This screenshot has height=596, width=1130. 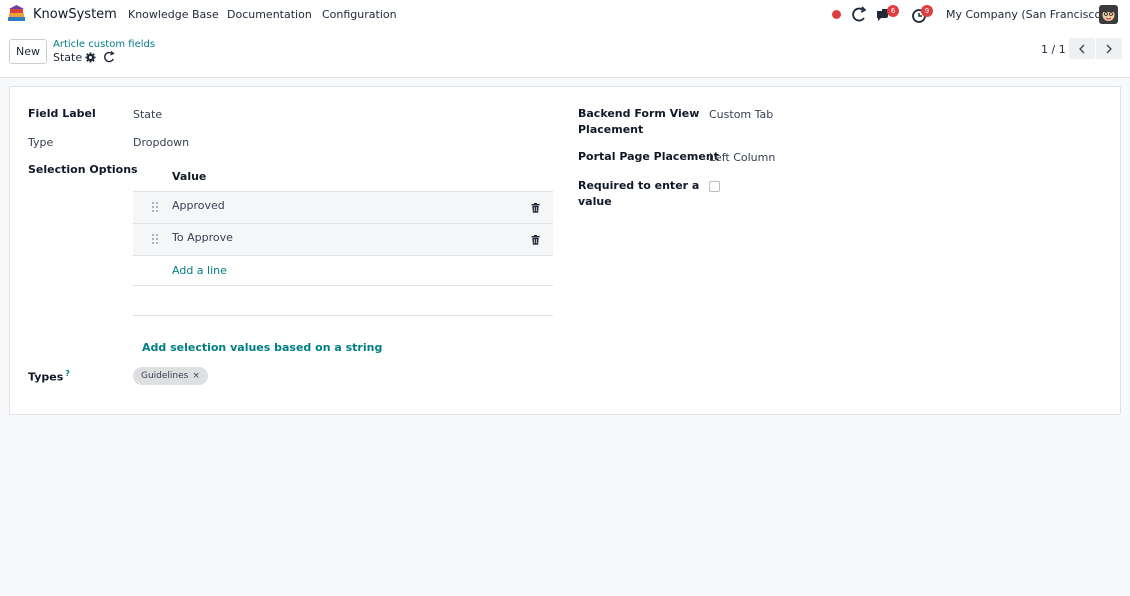 I want to click on add-selection-values-link: Add selection values based on a string, so click(x=262, y=347).